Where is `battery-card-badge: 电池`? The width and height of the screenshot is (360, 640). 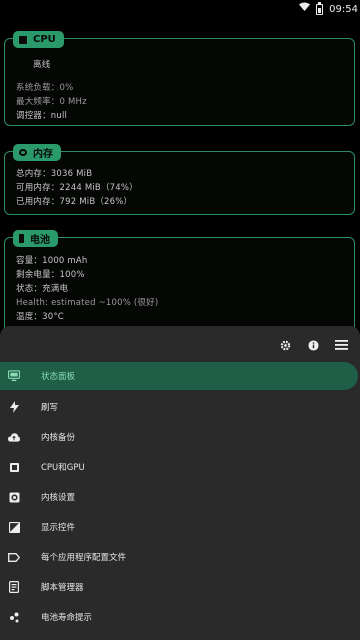
battery-card-badge: 电池 is located at coordinates (35, 238).